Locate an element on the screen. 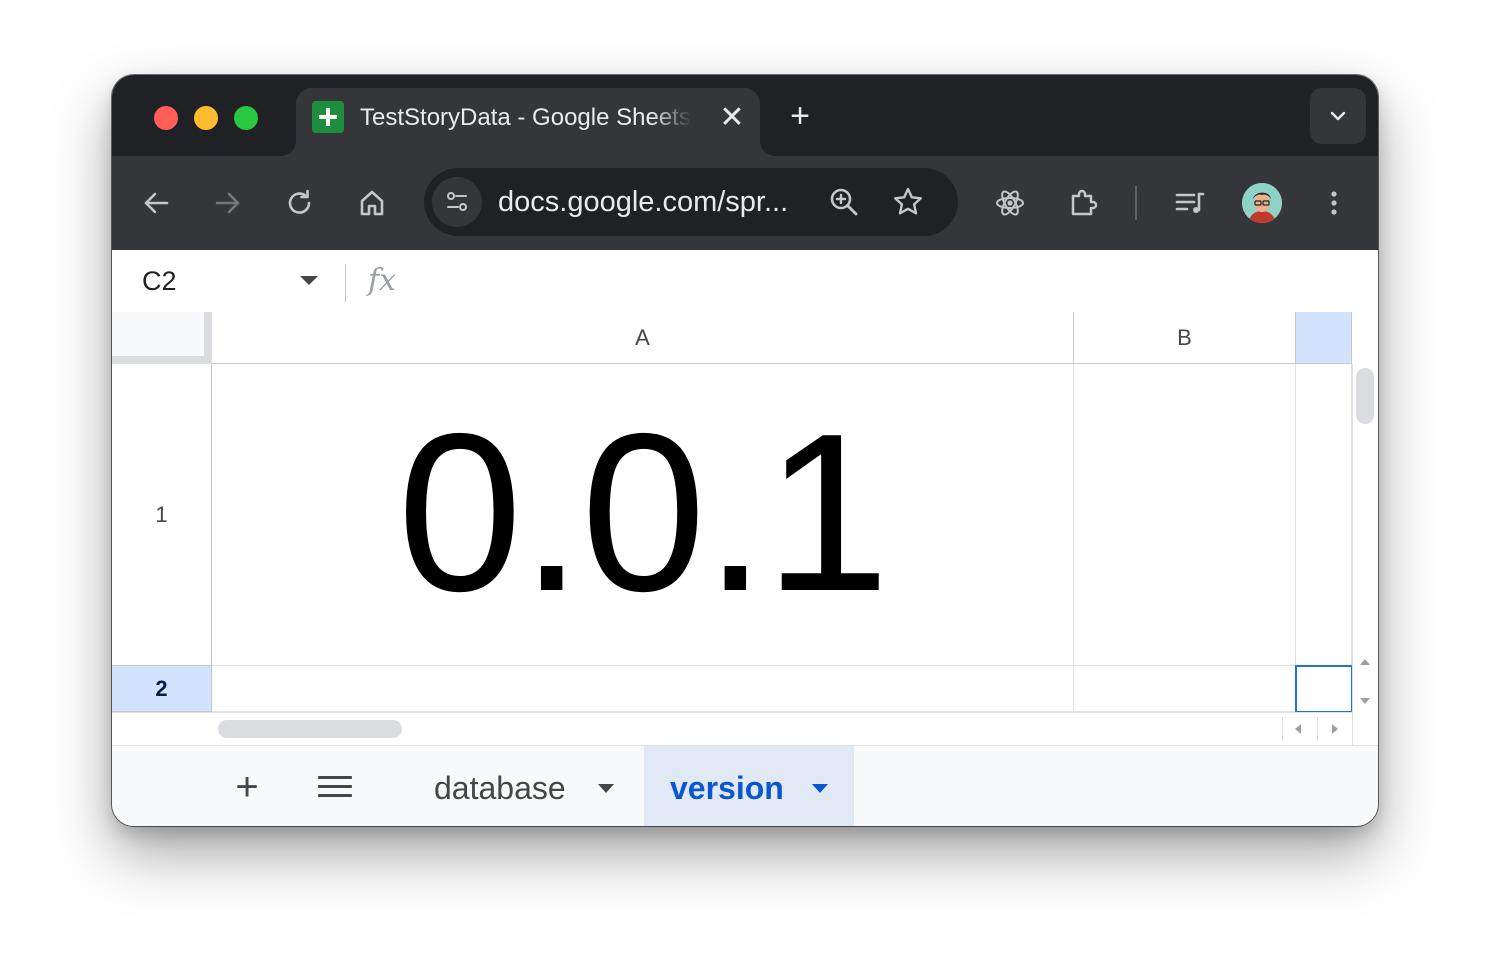 The width and height of the screenshot is (1490, 974). site-info-button is located at coordinates (457, 202).